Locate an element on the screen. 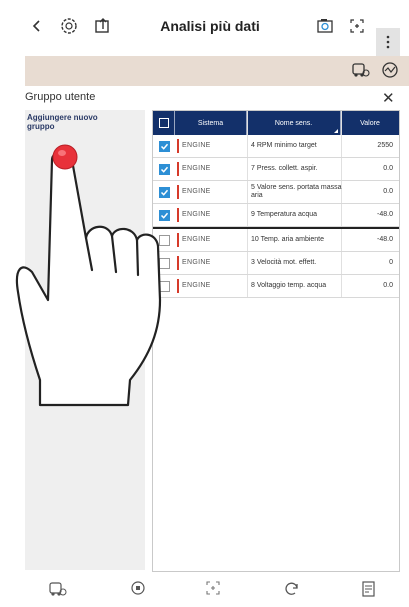  chevron-left-icon is located at coordinates (36, 26).